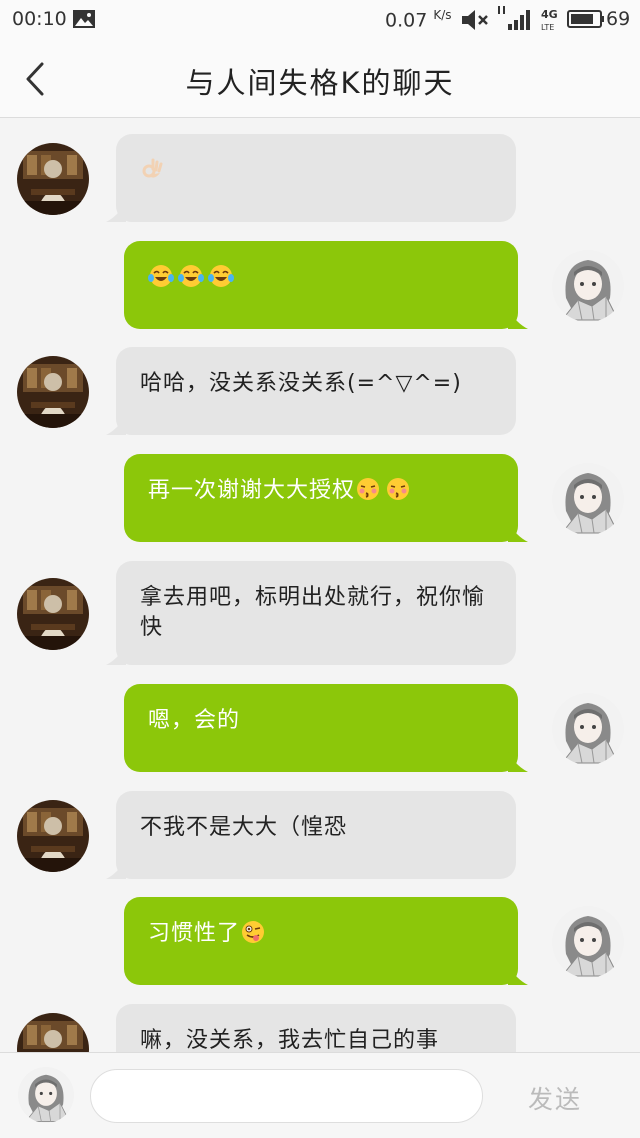 The width and height of the screenshot is (640, 1138). I want to click on network-type: 4G LTE, so click(549, 20).